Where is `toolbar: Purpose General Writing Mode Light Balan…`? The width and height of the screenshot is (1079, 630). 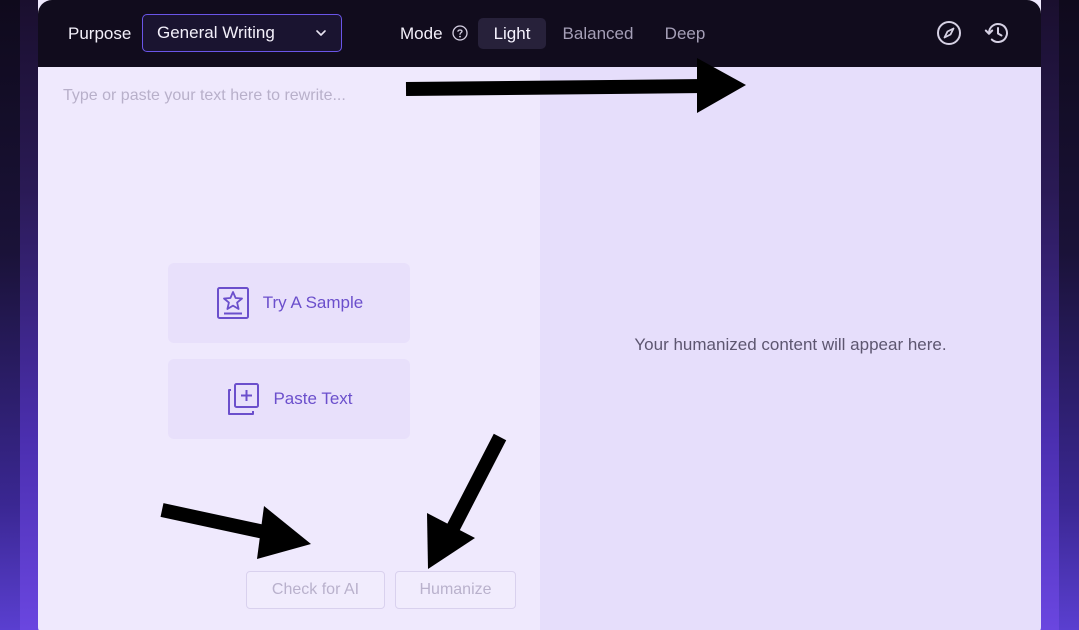
toolbar: Purpose General Writing Mode Light Balan… is located at coordinates (539, 33).